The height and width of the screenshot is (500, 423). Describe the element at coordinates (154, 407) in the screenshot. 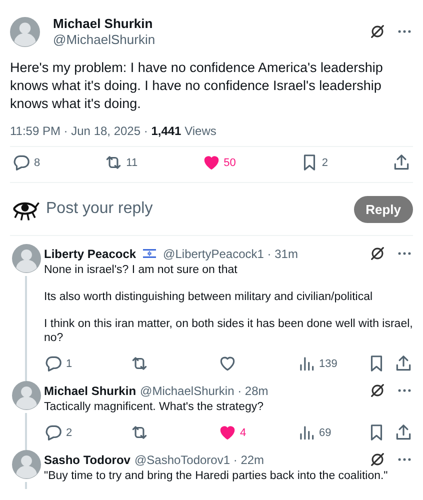

I see `reply-text: Tactically magnificent. What's the strategy?` at that location.